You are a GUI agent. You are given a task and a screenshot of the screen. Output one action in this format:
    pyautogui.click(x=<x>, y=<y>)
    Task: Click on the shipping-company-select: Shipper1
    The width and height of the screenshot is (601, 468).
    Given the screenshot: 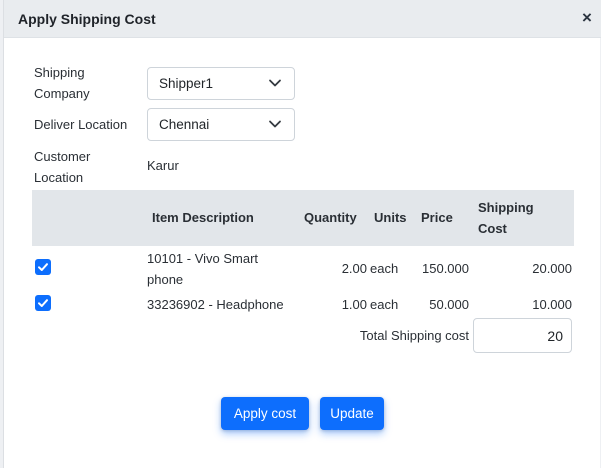 What is the action you would take?
    pyautogui.click(x=221, y=83)
    